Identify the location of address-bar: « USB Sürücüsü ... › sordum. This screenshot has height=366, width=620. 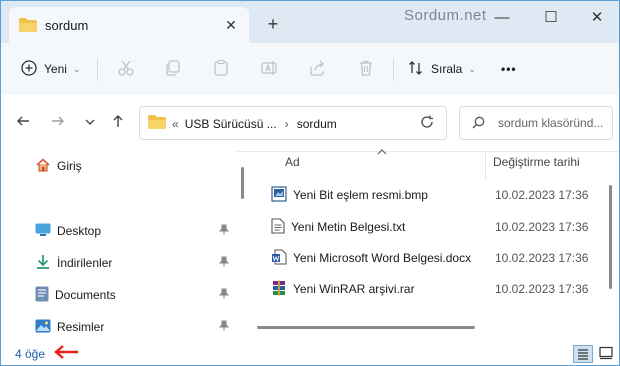
(293, 123).